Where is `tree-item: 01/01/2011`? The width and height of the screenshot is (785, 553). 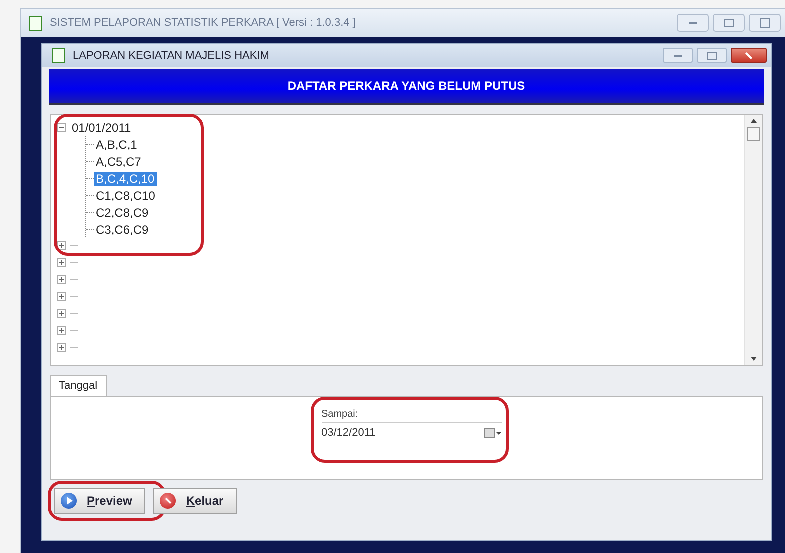 tree-item: 01/01/2011 is located at coordinates (102, 127).